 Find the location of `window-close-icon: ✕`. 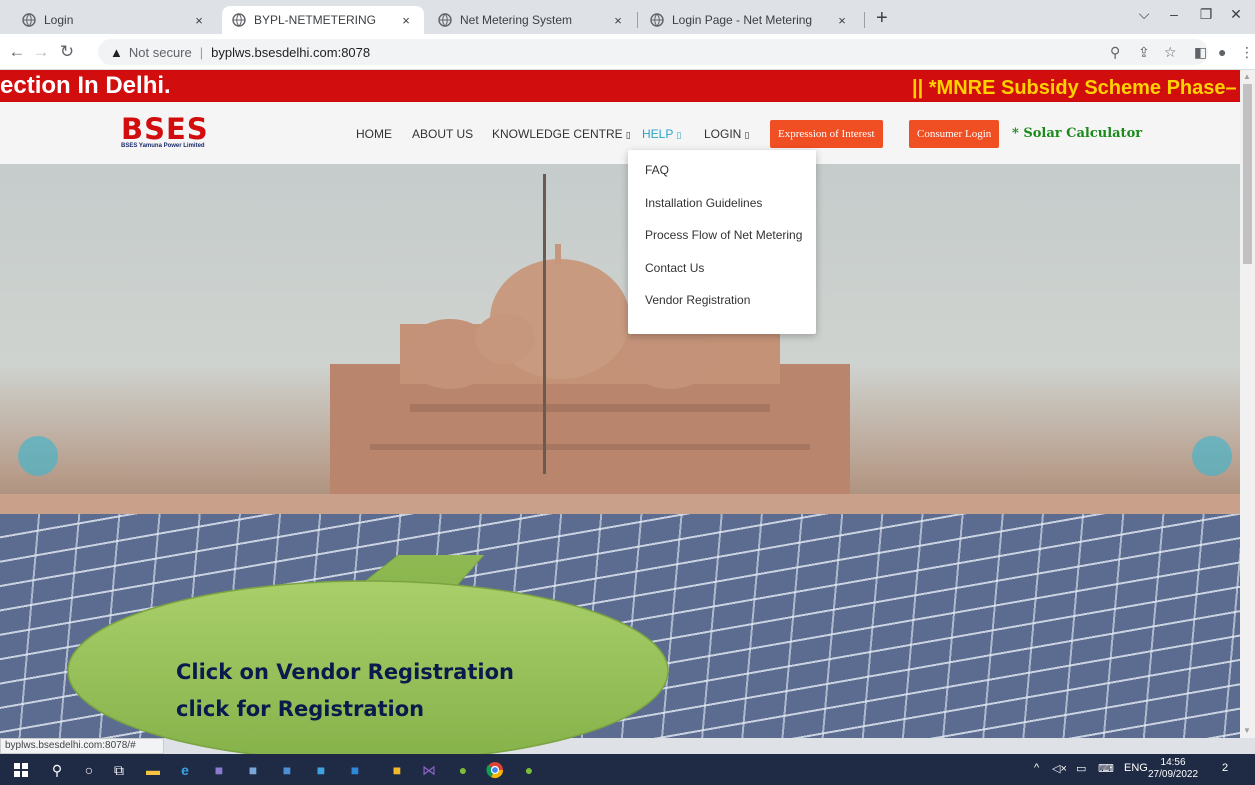

window-close-icon: ✕ is located at coordinates (1236, 14).